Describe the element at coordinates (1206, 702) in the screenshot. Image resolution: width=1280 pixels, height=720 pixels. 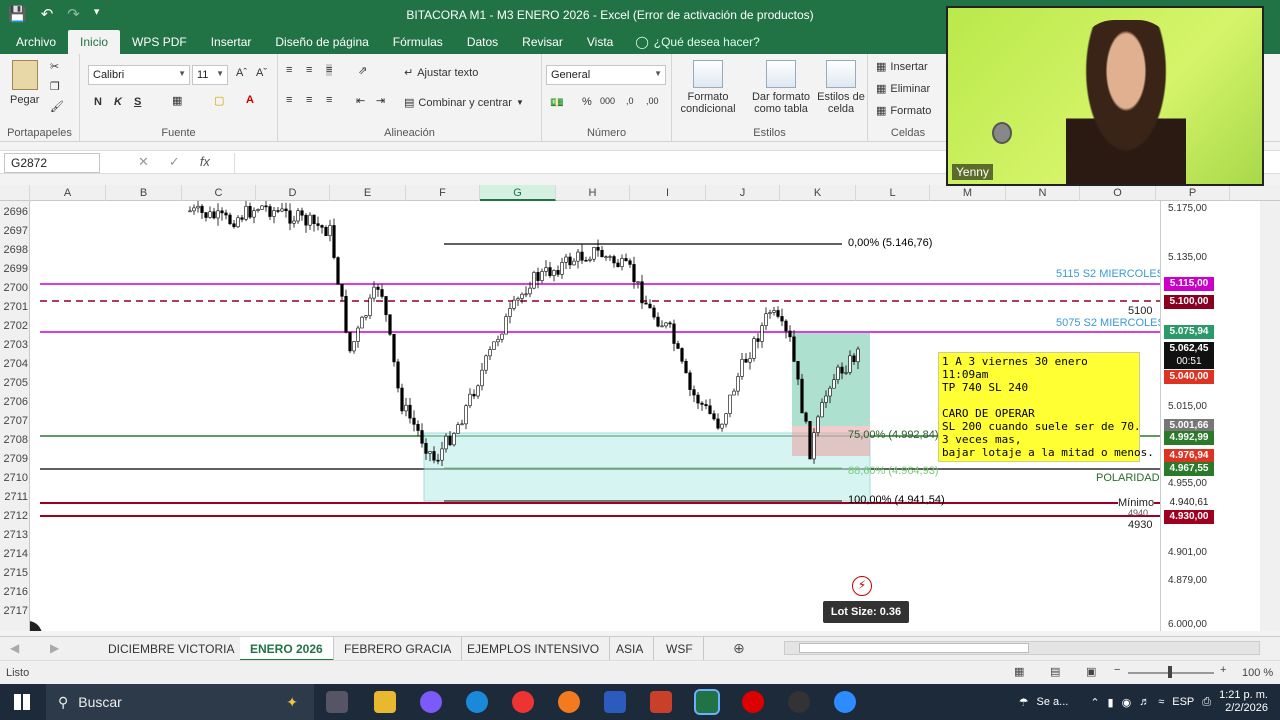
I see `printer-icon: ⎙` at that location.